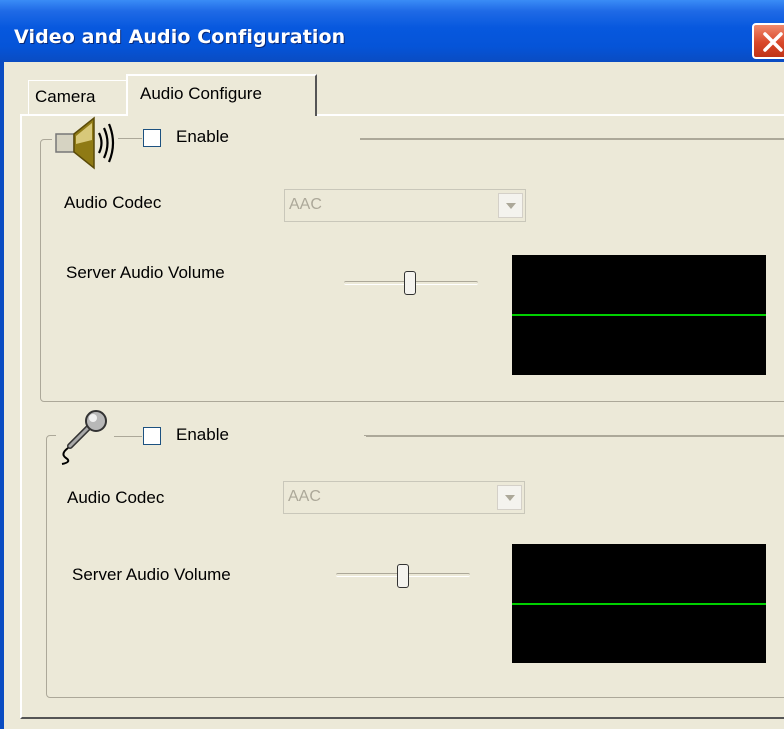  I want to click on microphone-codec-value: AAC, so click(304, 496).